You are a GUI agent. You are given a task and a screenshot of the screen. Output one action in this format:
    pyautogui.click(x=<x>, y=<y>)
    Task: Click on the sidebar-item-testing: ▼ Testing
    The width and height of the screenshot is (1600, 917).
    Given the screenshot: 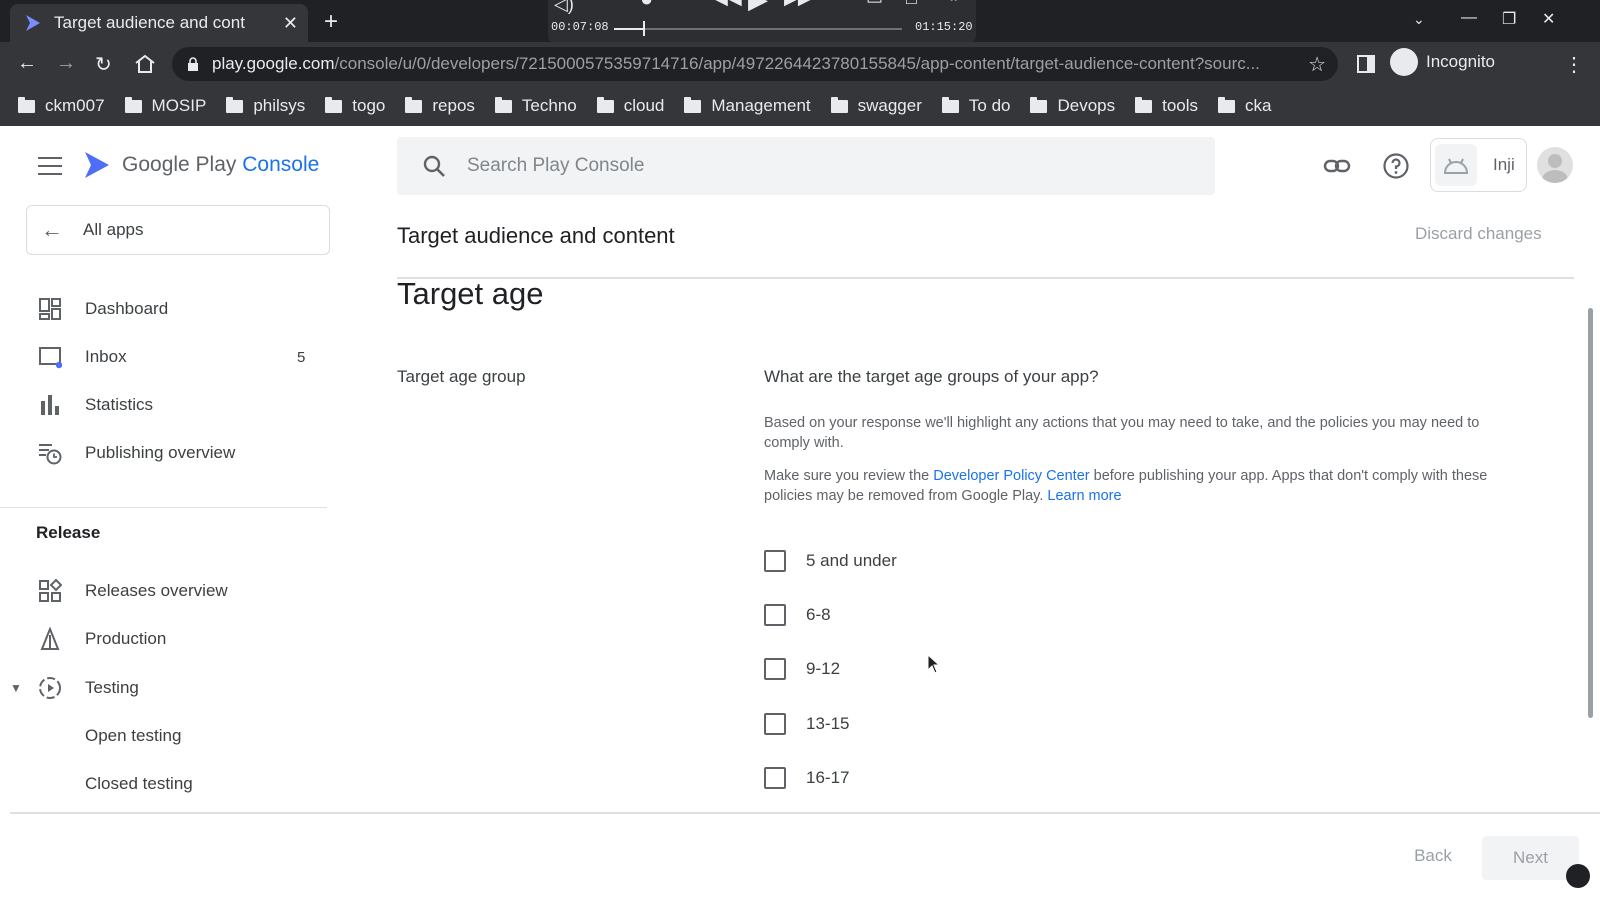 What is the action you would take?
    pyautogui.click(x=165, y=688)
    